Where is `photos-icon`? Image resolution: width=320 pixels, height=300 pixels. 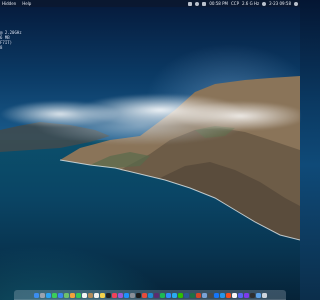 photos-icon is located at coordinates (72, 295).